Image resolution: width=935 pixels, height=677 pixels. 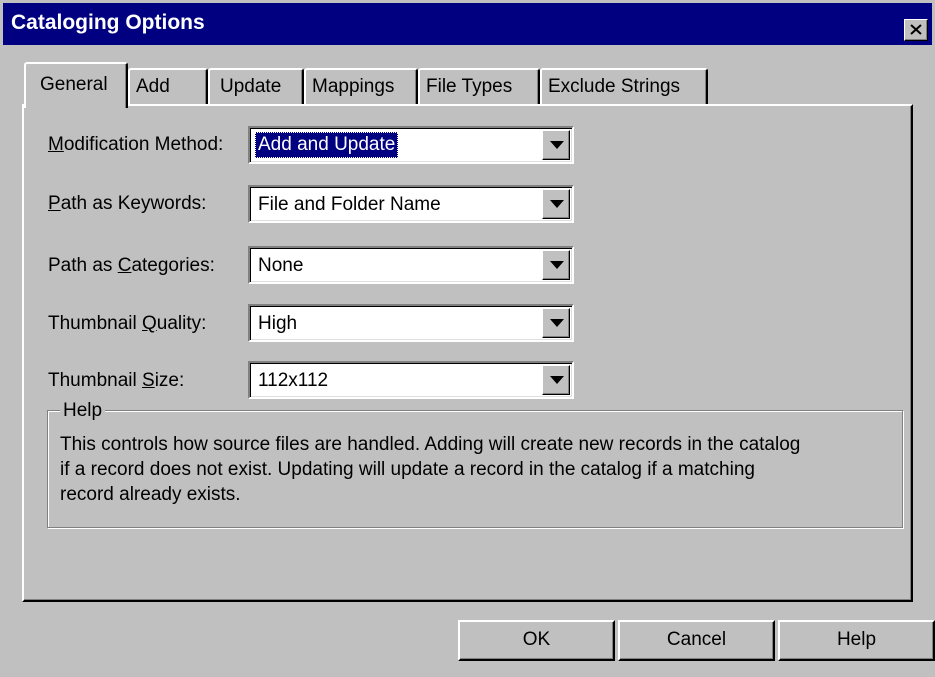 I want to click on thumbnail-quality-select: High, so click(x=411, y=323).